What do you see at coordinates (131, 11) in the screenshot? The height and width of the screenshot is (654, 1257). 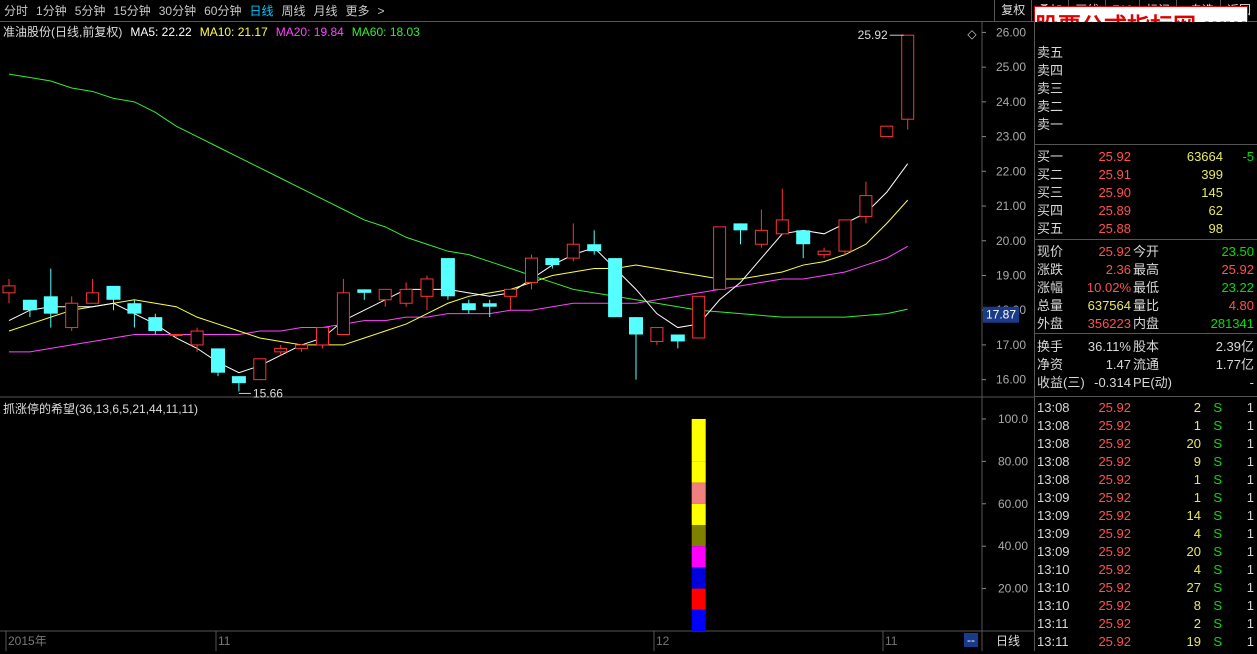 I see `period-3: 15分钟` at bounding box center [131, 11].